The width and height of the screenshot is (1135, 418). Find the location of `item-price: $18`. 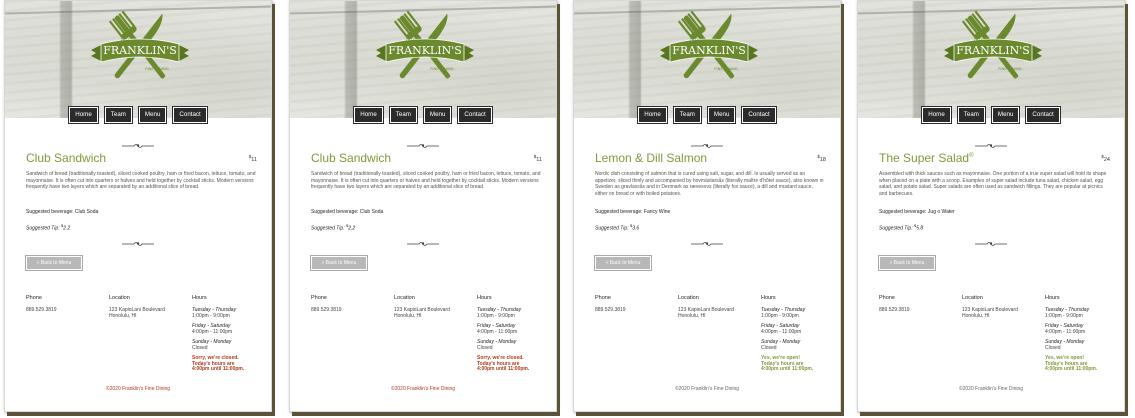

item-price: $18 is located at coordinates (821, 158).